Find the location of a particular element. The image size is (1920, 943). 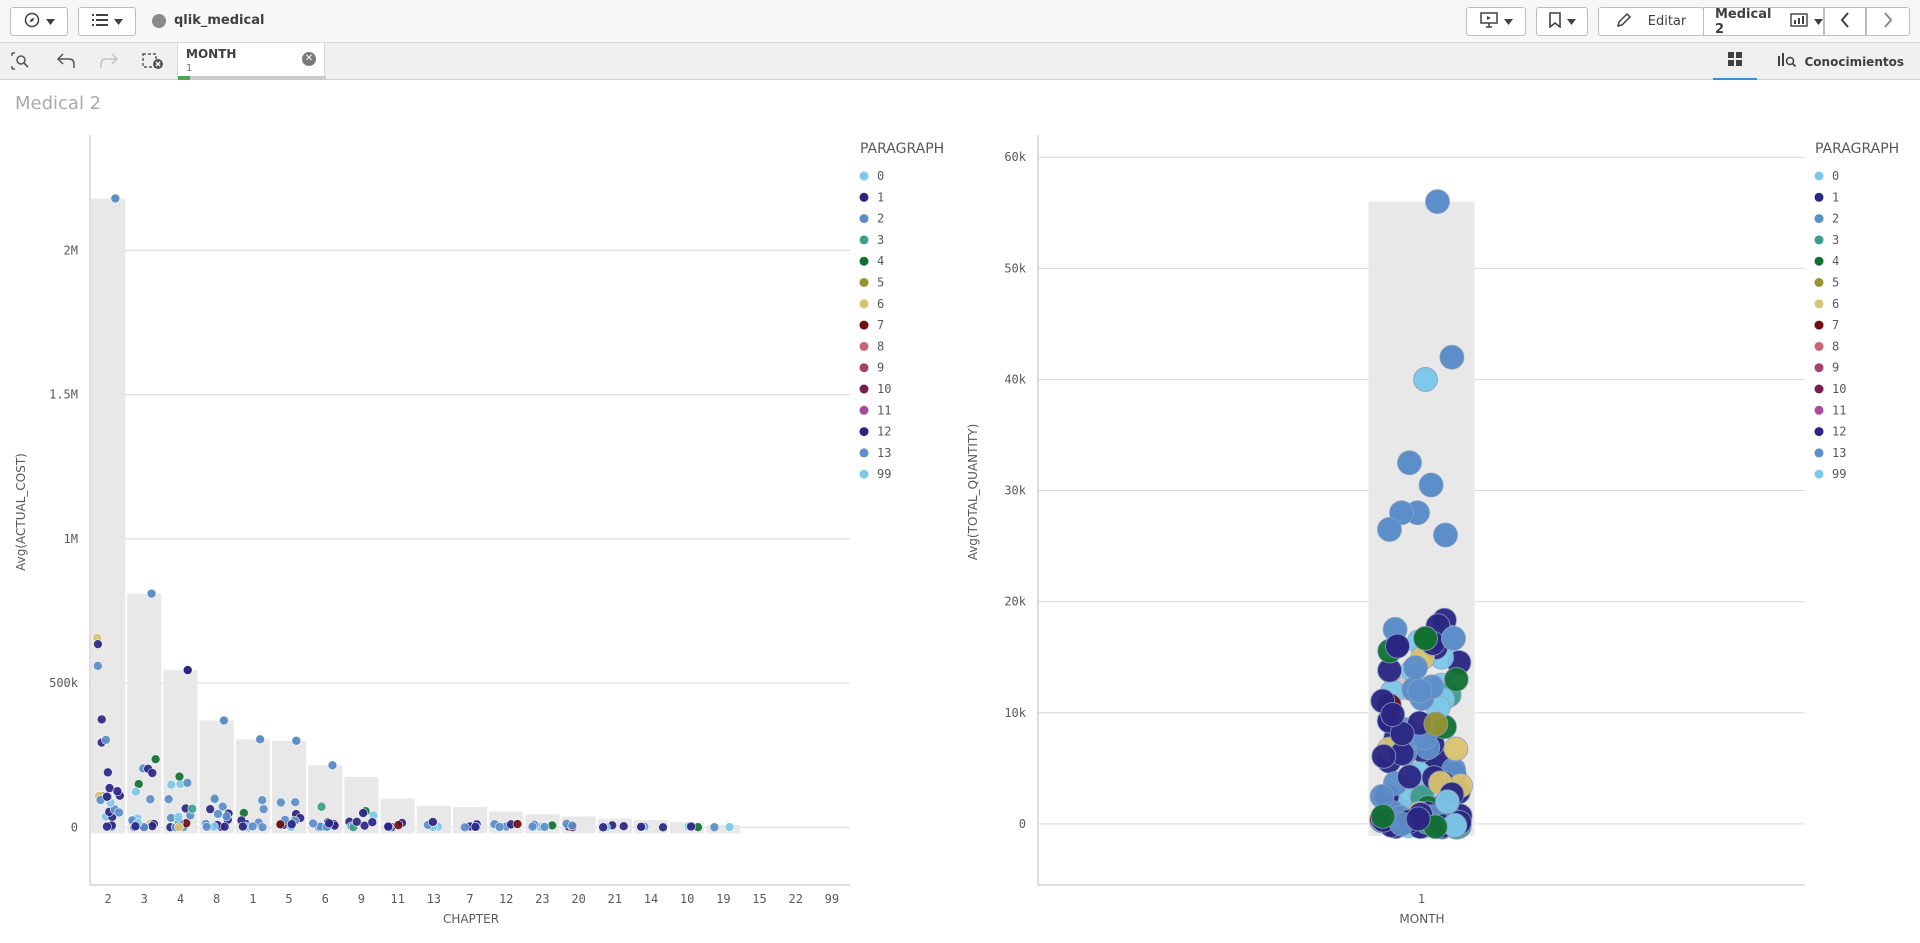

app-title: qlik_medical is located at coordinates (208, 20).